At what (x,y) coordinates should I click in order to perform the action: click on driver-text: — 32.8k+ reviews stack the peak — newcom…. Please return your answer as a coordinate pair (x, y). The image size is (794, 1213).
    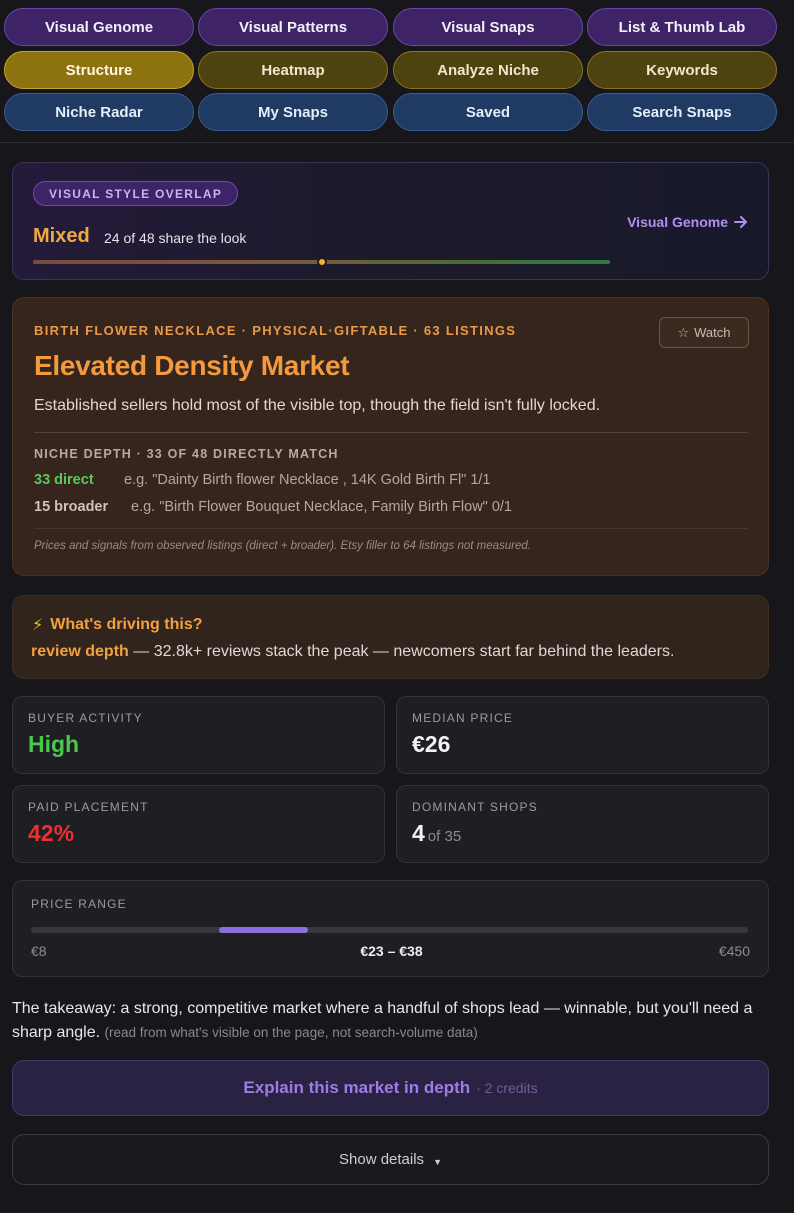
    Looking at the image, I should click on (401, 651).